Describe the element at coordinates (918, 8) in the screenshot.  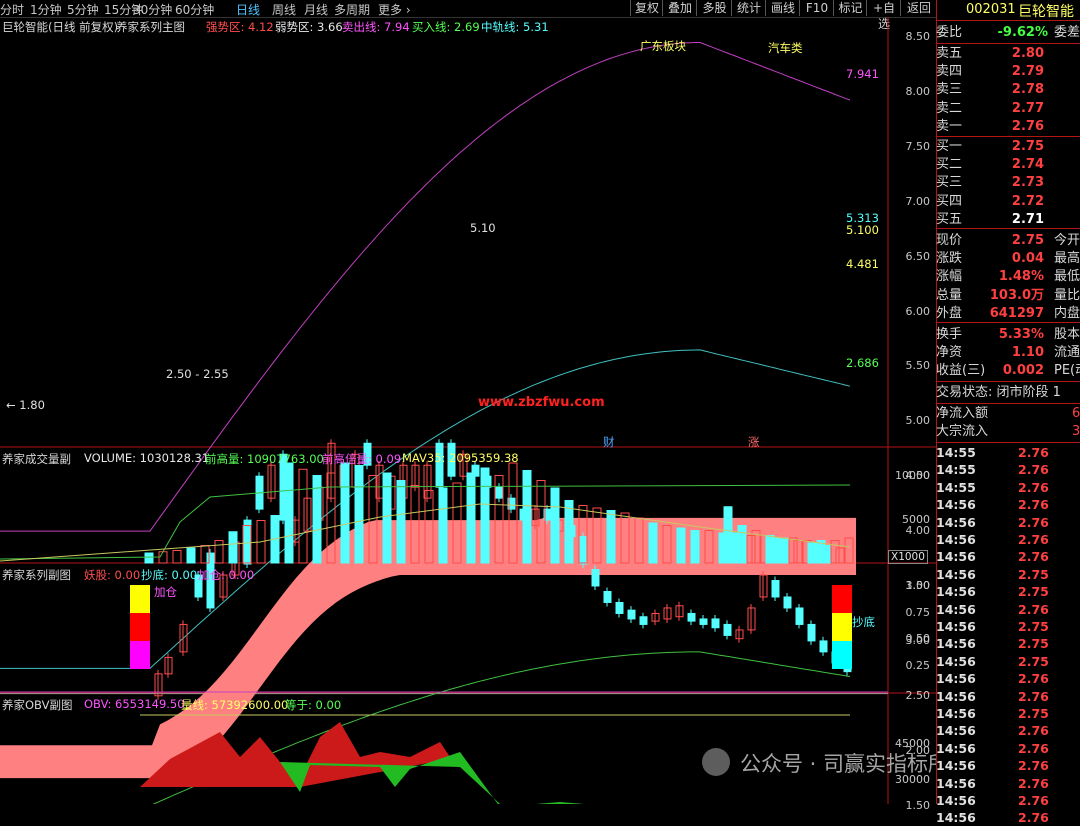
I see `toolbar-button-8: 返回` at that location.